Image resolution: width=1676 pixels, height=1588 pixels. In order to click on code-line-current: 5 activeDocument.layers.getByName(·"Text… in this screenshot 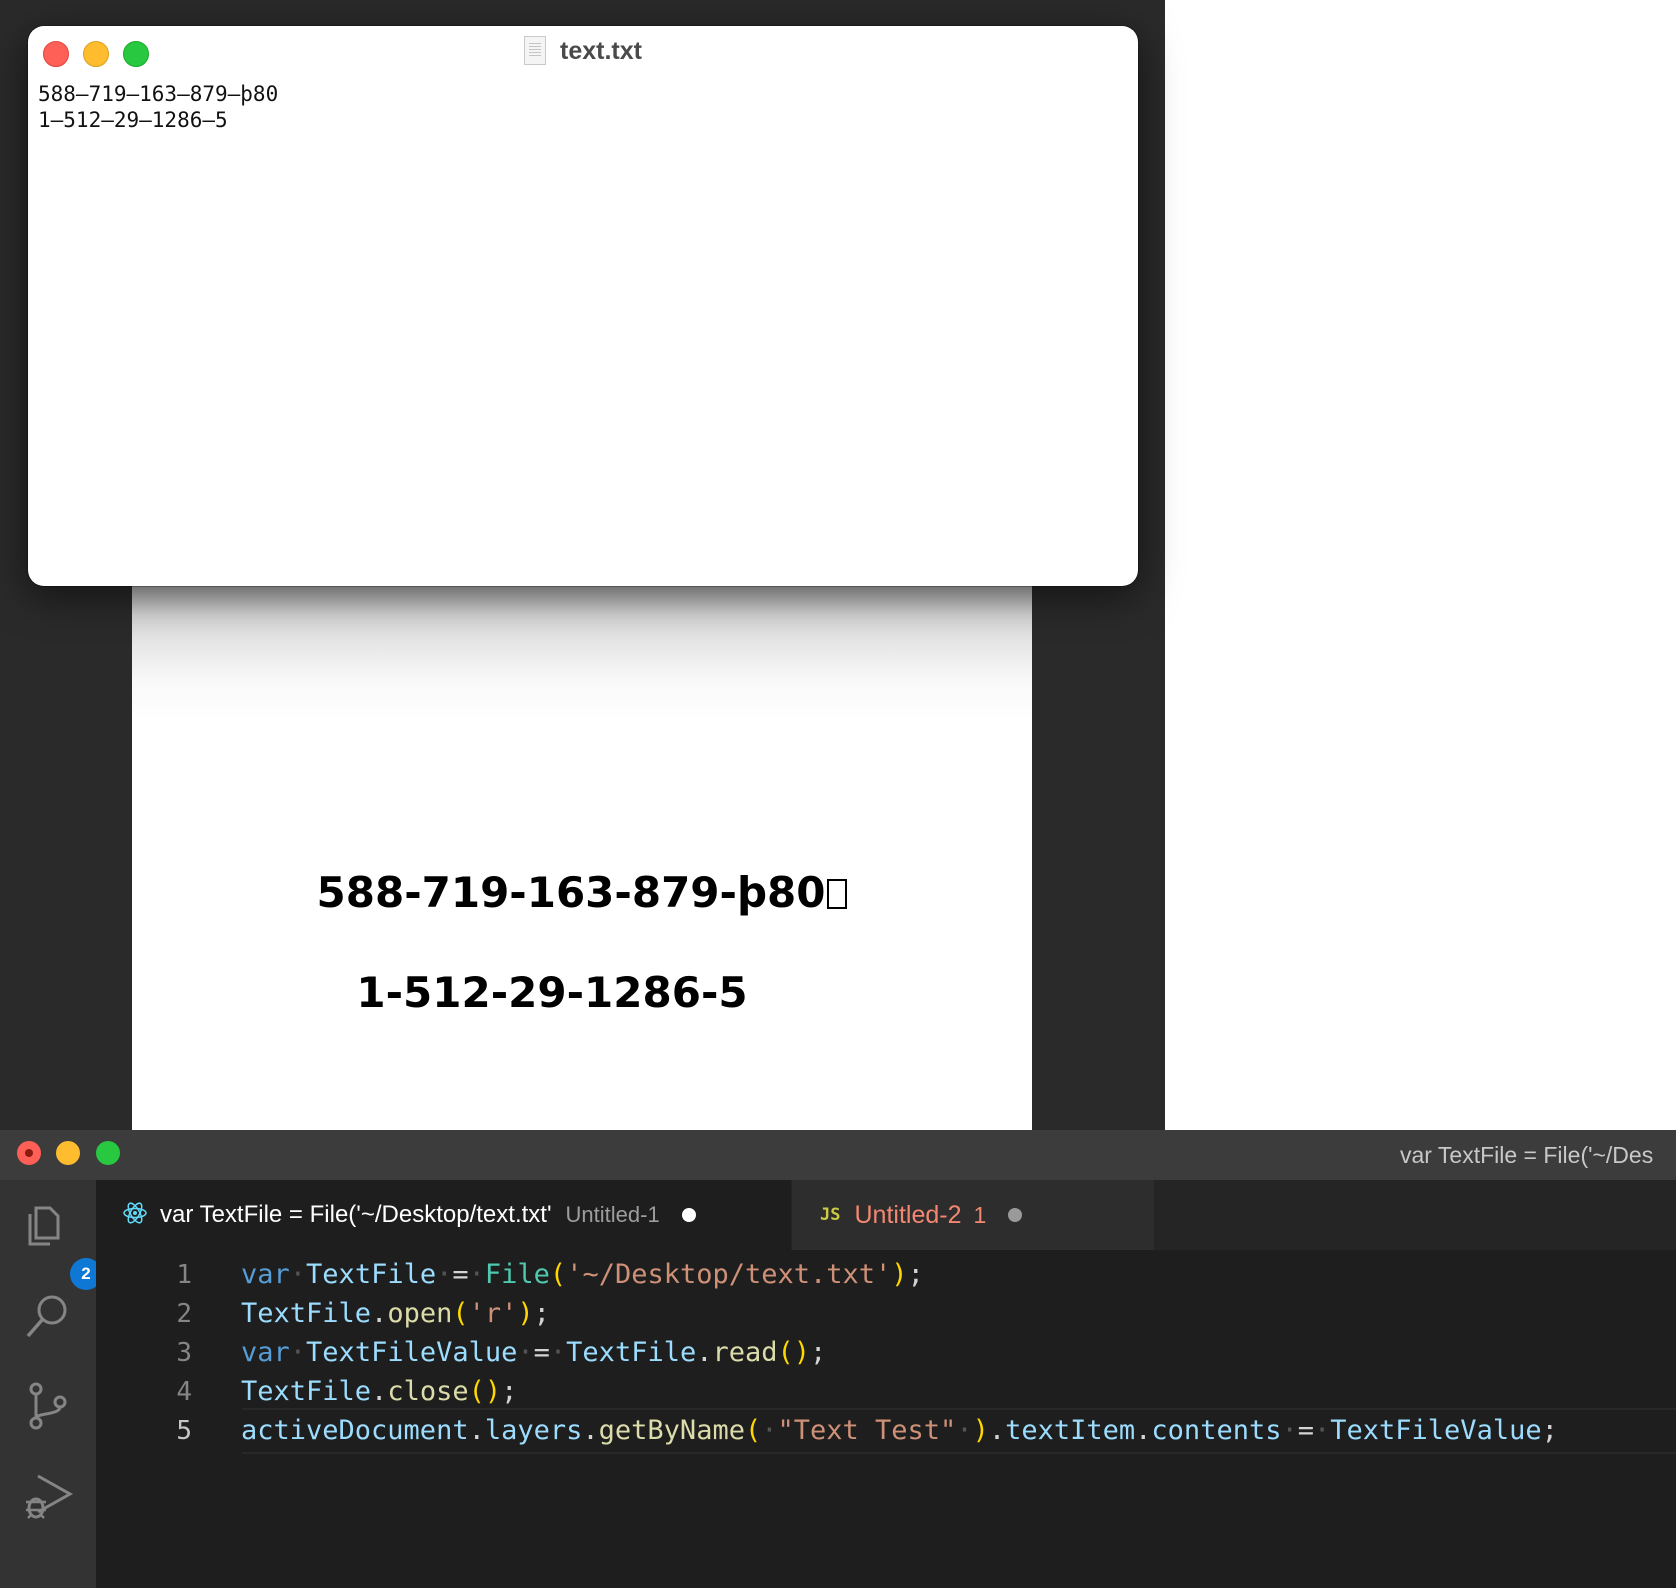, I will do `click(886, 1431)`.